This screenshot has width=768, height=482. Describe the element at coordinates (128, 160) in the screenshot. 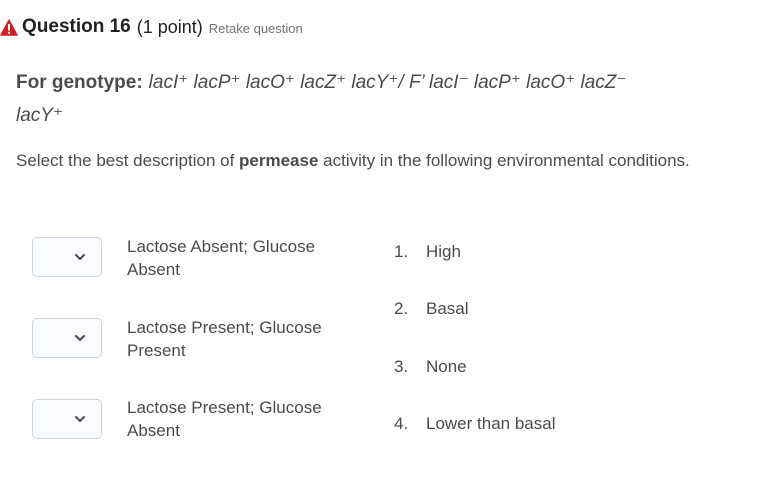

I see `instruction-text-before: Select the best description of` at that location.